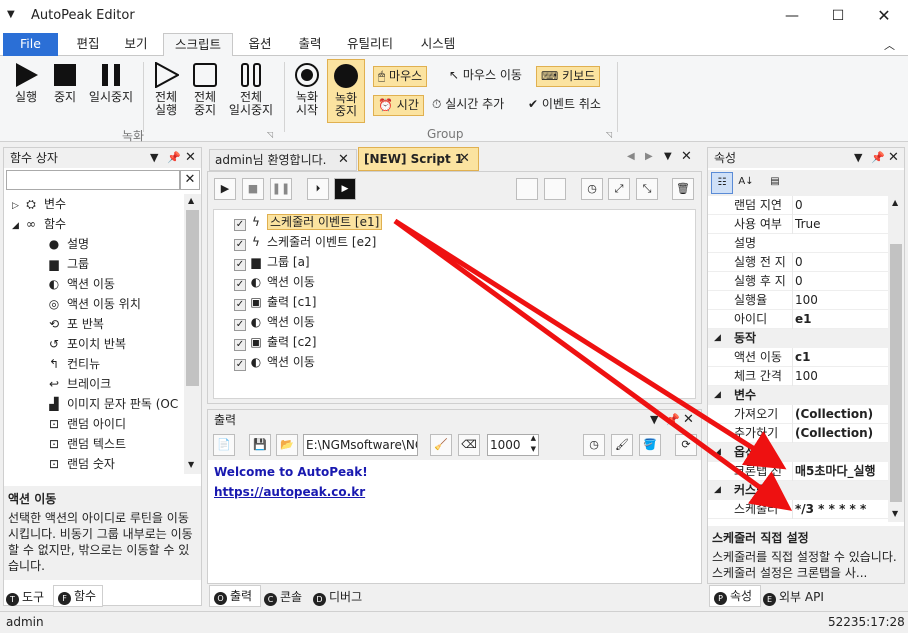 This screenshot has width=908, height=633. What do you see at coordinates (438, 44) in the screenshot?
I see `tab-system: 시스템` at bounding box center [438, 44].